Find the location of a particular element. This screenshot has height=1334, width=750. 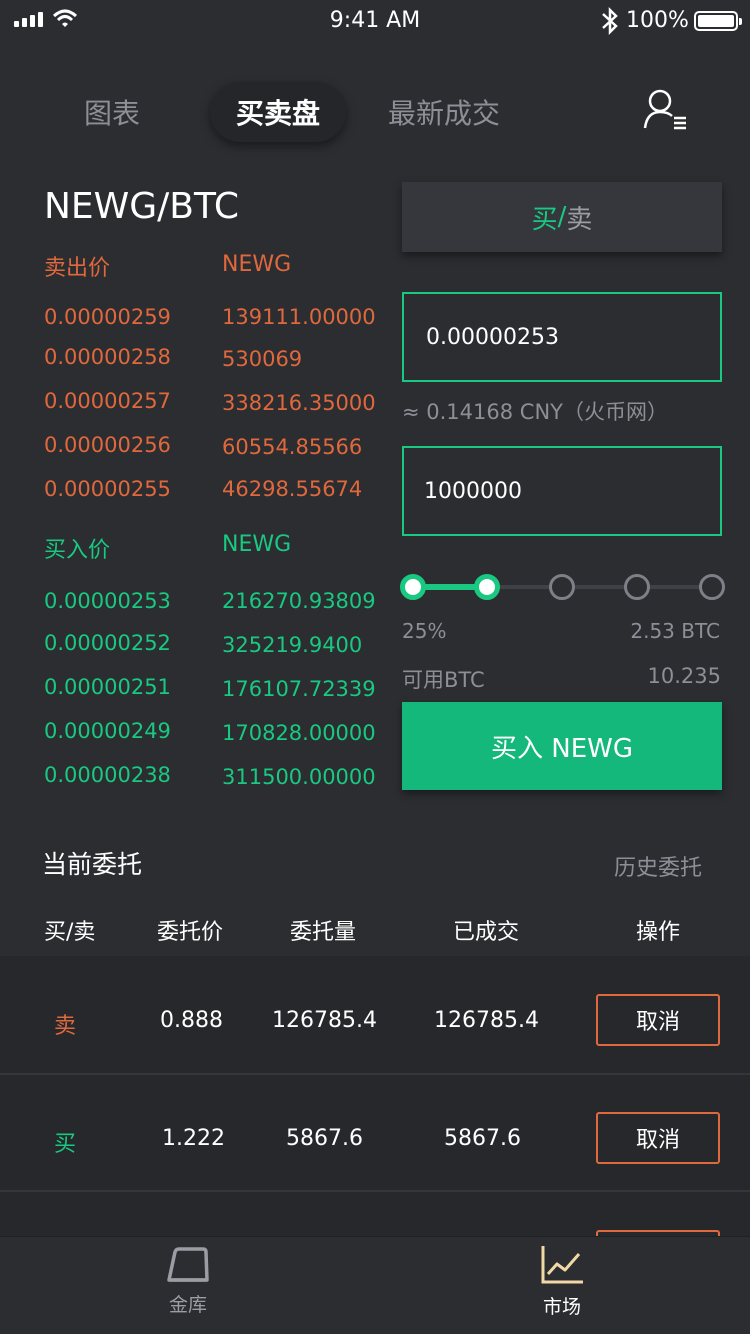

slider-percent: 25% is located at coordinates (424, 631).